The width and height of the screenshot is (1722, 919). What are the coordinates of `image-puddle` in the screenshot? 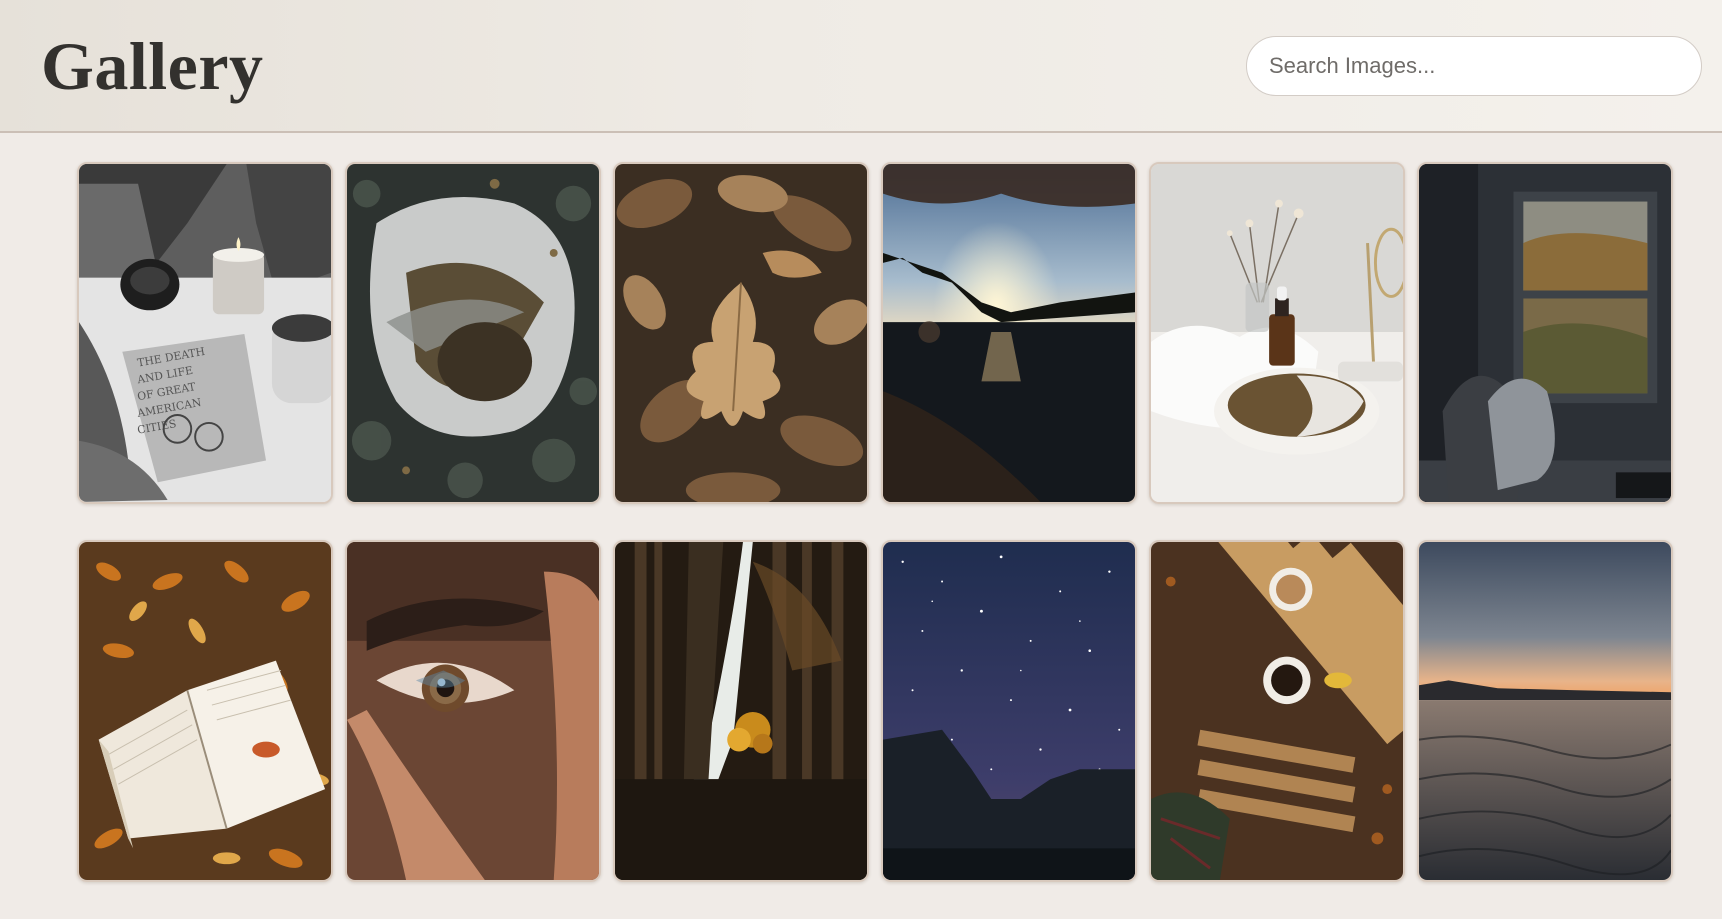 It's located at (473, 333).